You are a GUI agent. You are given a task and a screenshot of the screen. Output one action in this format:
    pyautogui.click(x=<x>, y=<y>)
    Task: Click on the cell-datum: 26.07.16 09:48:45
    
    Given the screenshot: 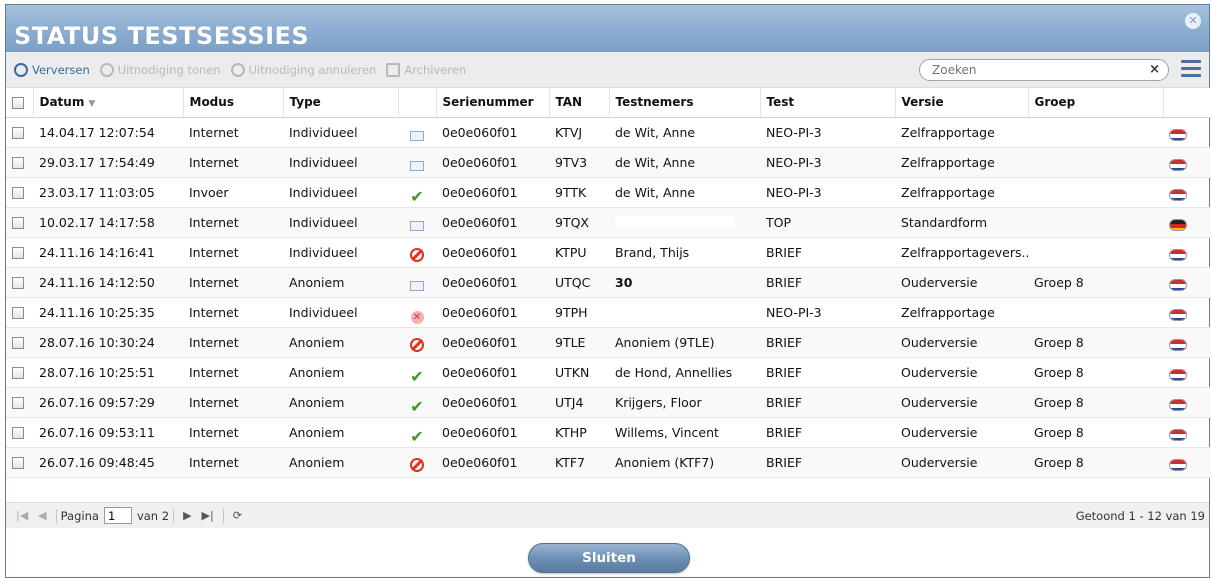 What is the action you would take?
    pyautogui.click(x=108, y=462)
    